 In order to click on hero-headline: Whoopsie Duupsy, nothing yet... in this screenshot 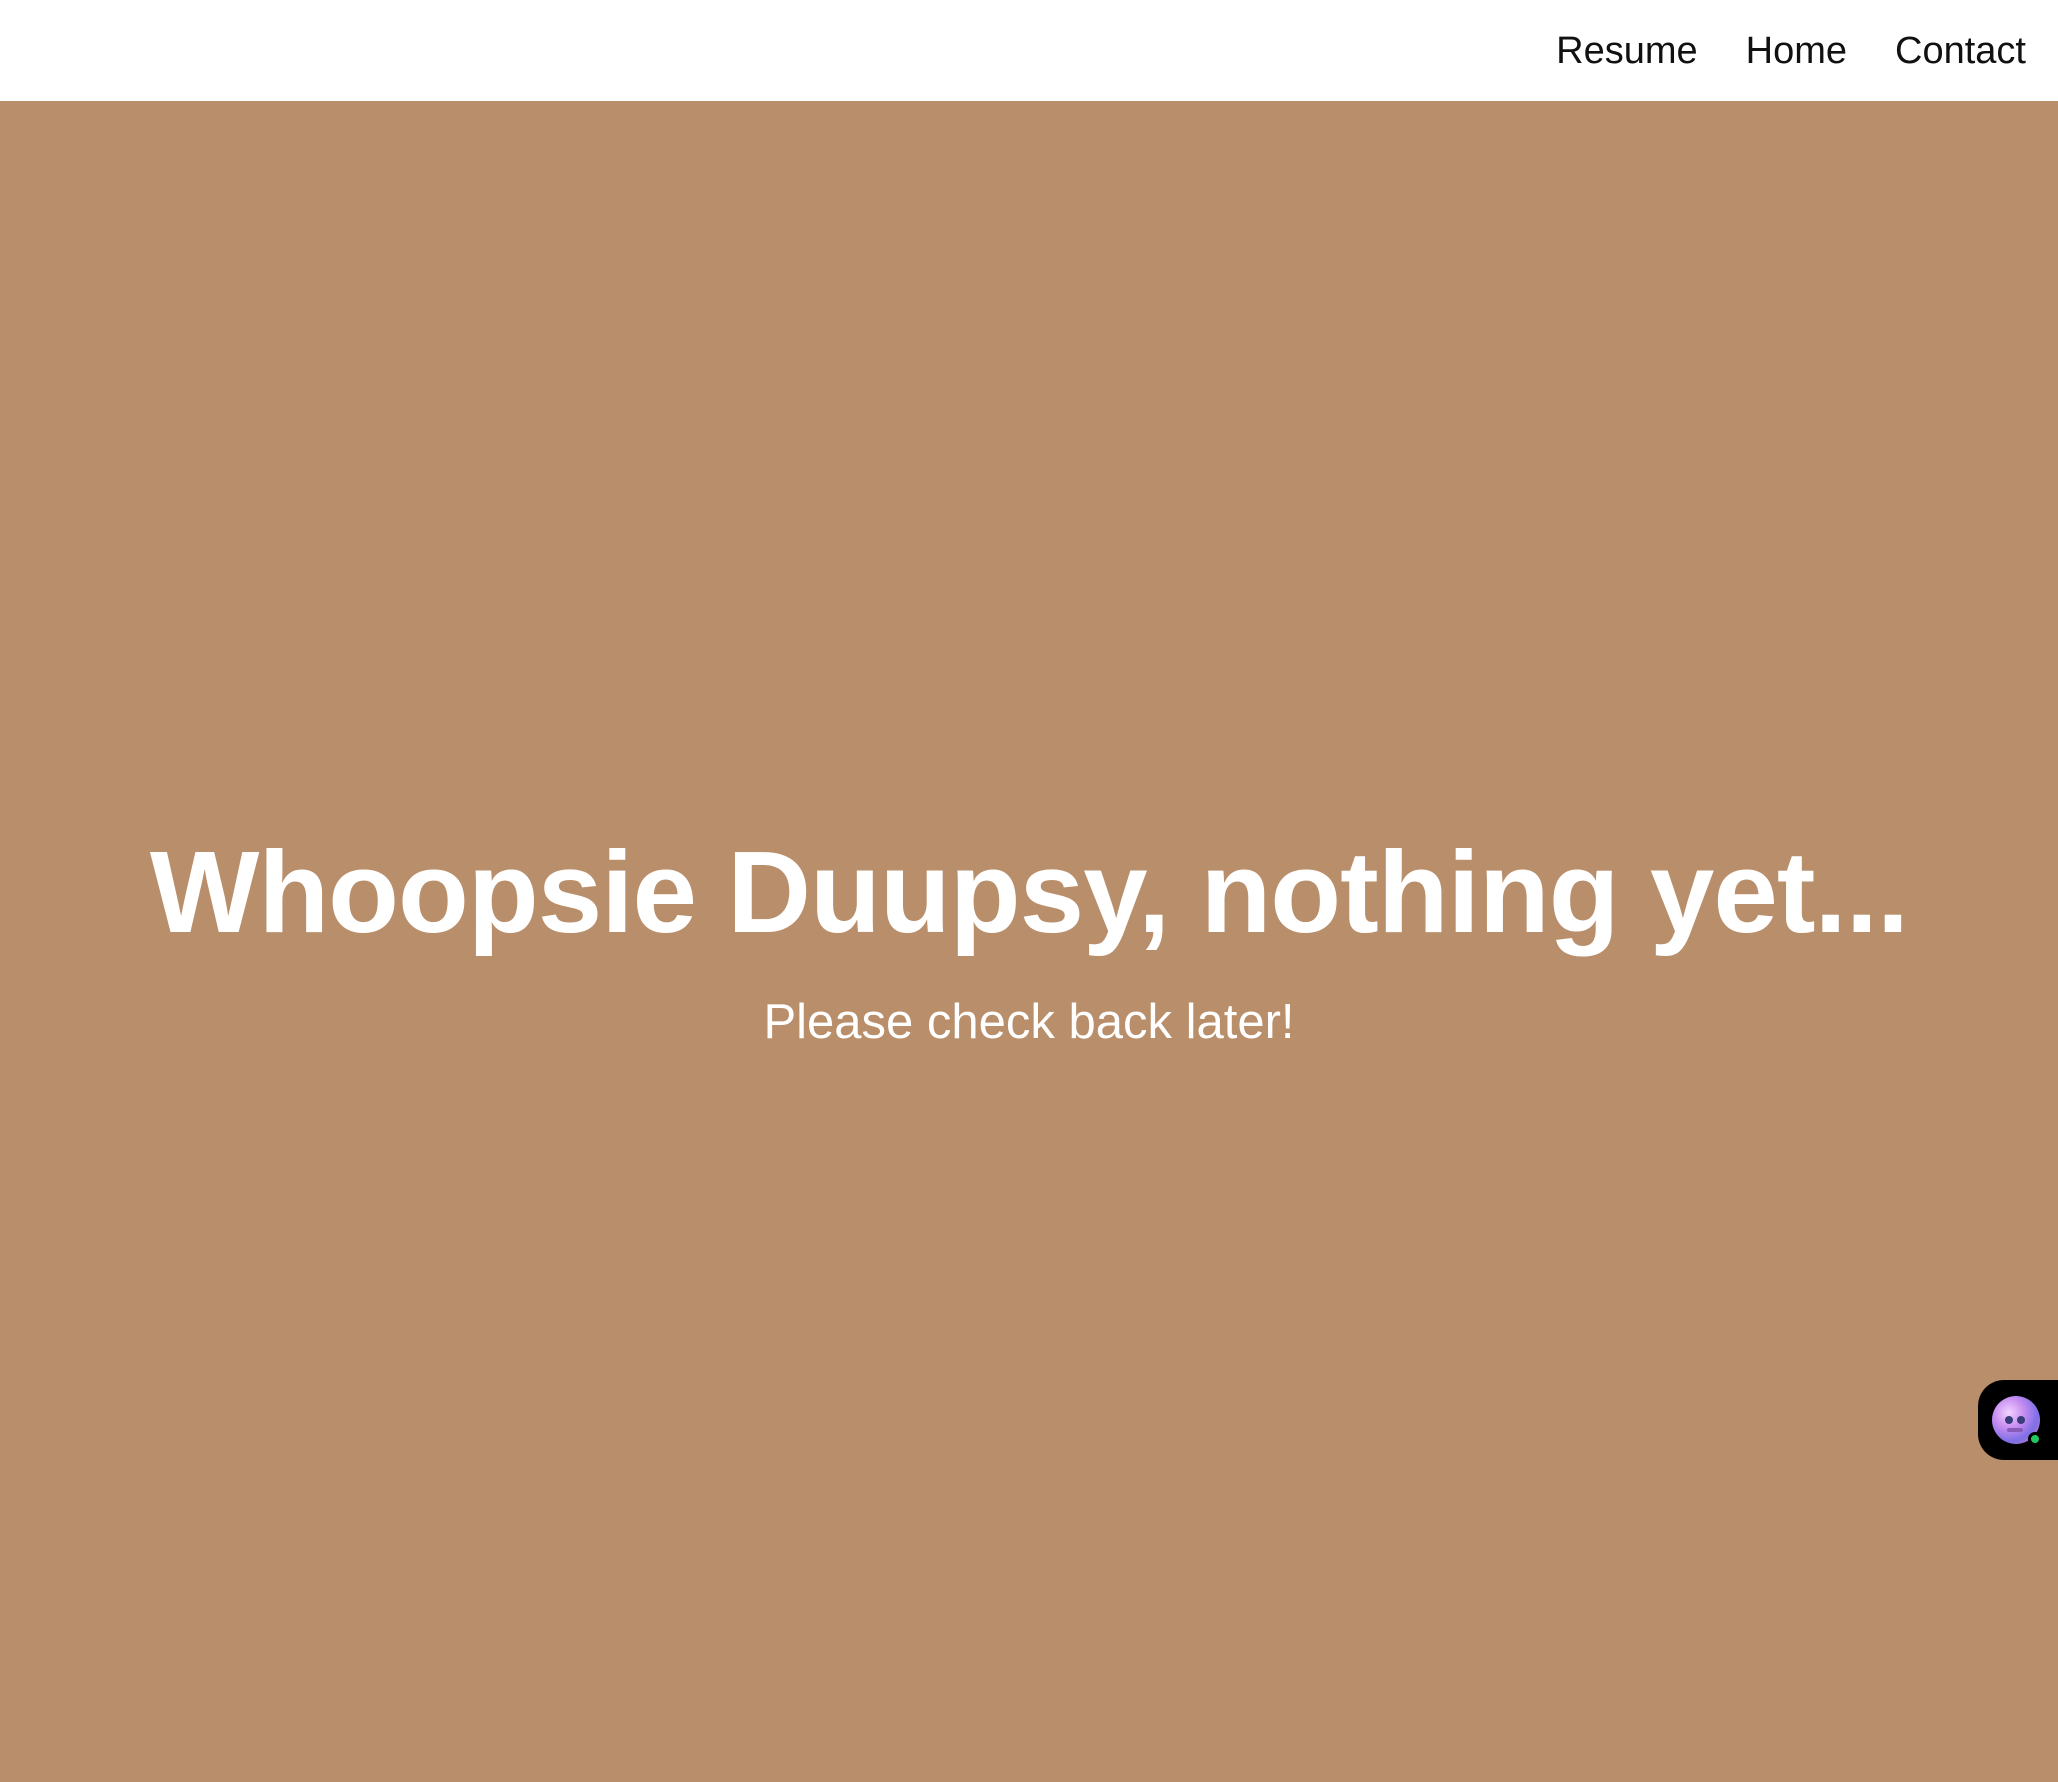, I will do `click(1029, 892)`.